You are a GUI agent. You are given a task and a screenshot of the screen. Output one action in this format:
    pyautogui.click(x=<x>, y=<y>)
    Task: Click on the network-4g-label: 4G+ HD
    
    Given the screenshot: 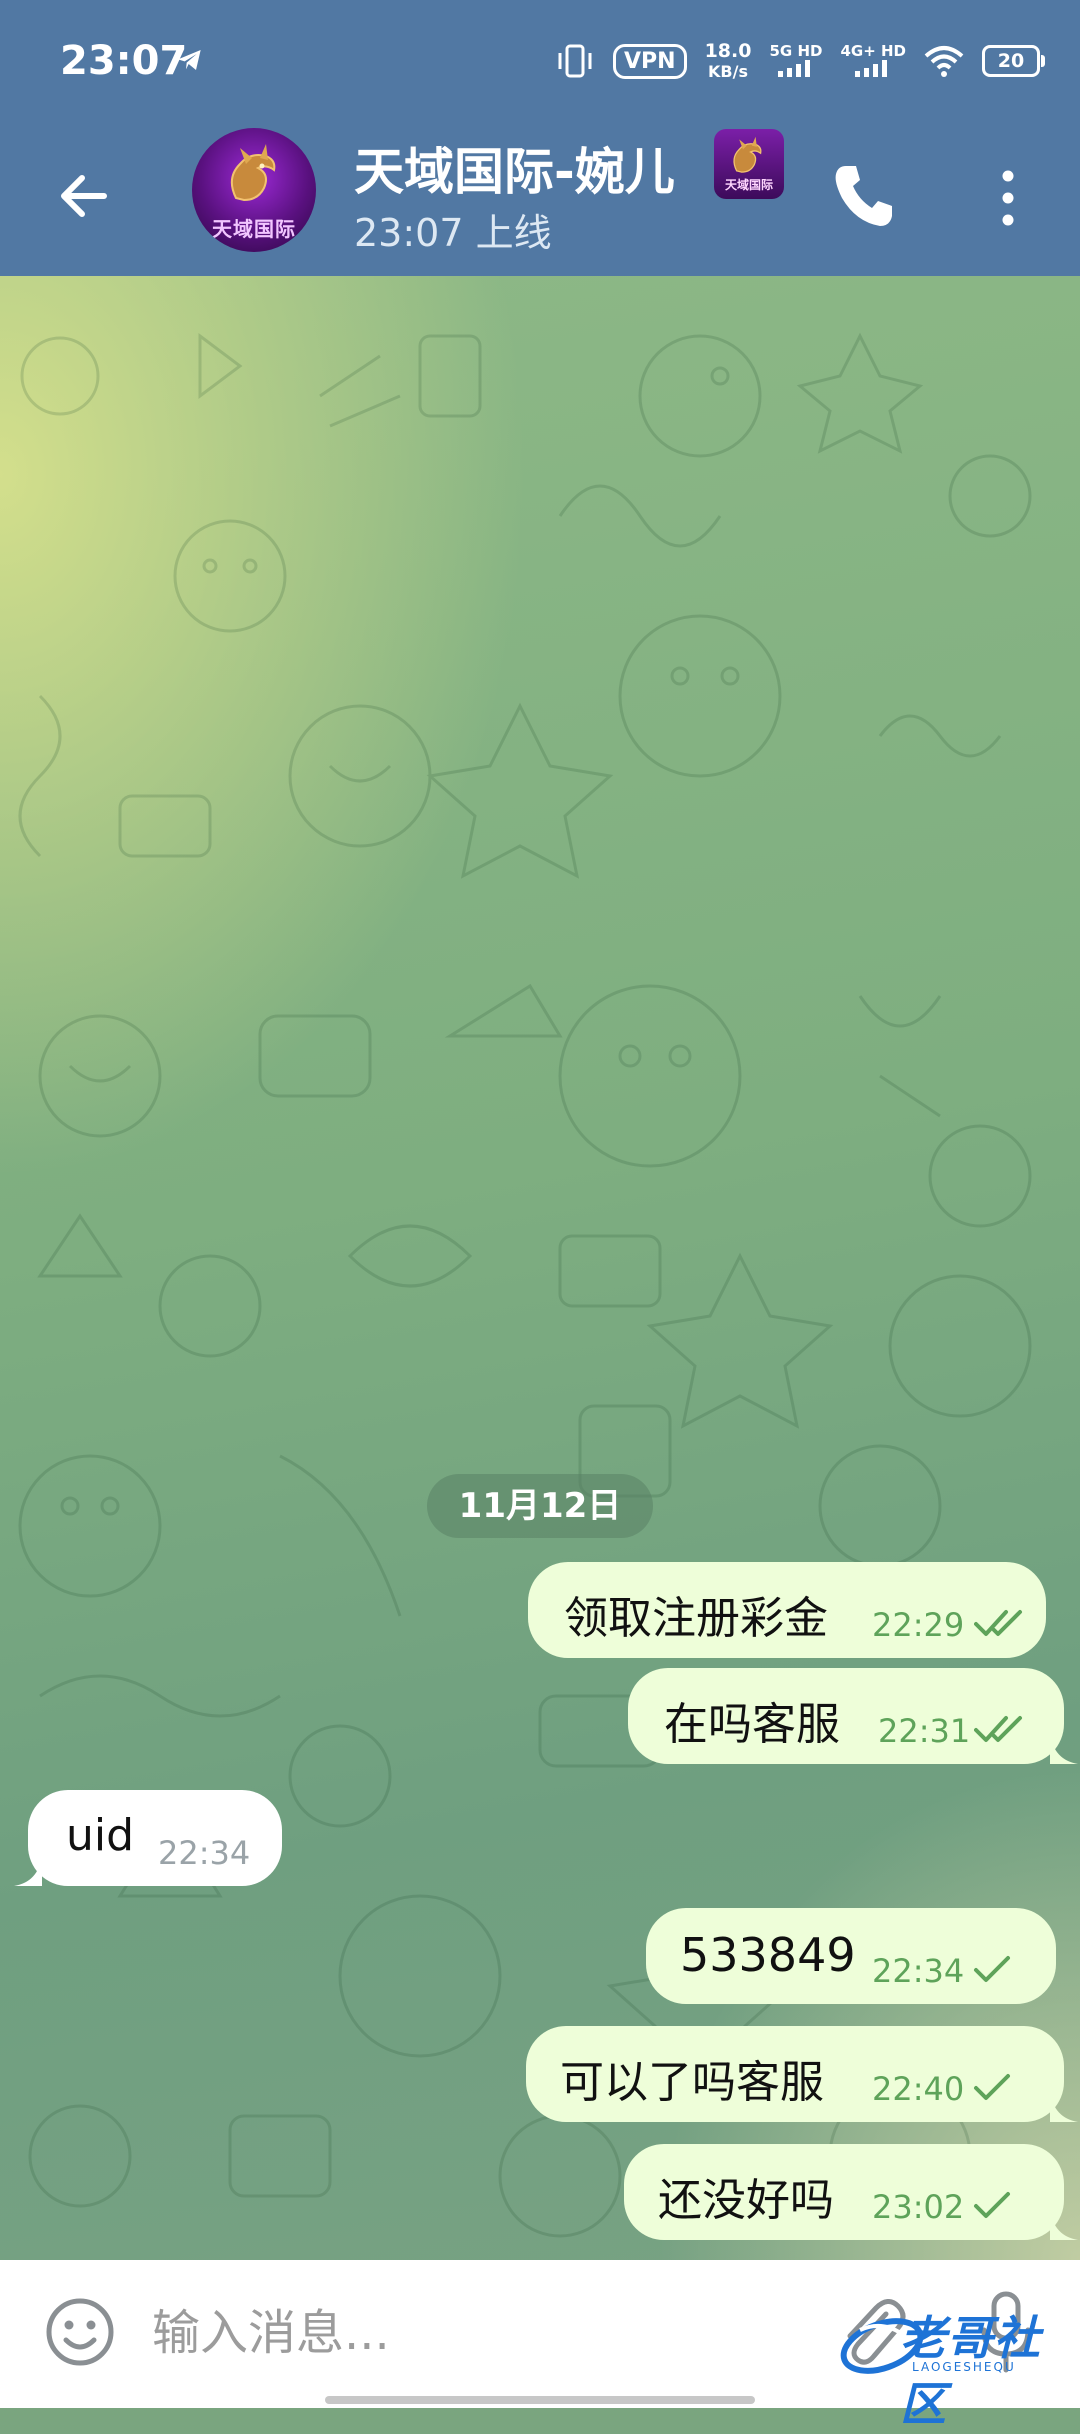 What is the action you would take?
    pyautogui.click(x=873, y=50)
    